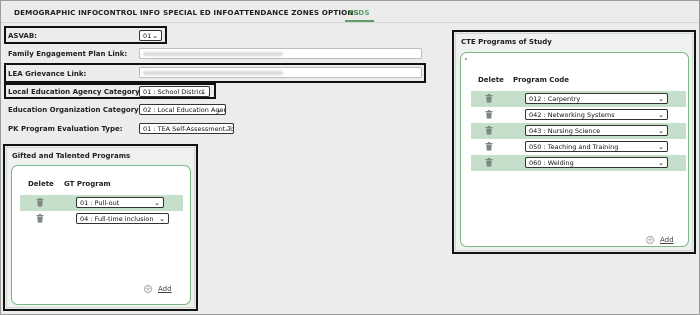 Image resolution: width=700 pixels, height=315 pixels. I want to click on cte-add-button: + Add, so click(660, 240).